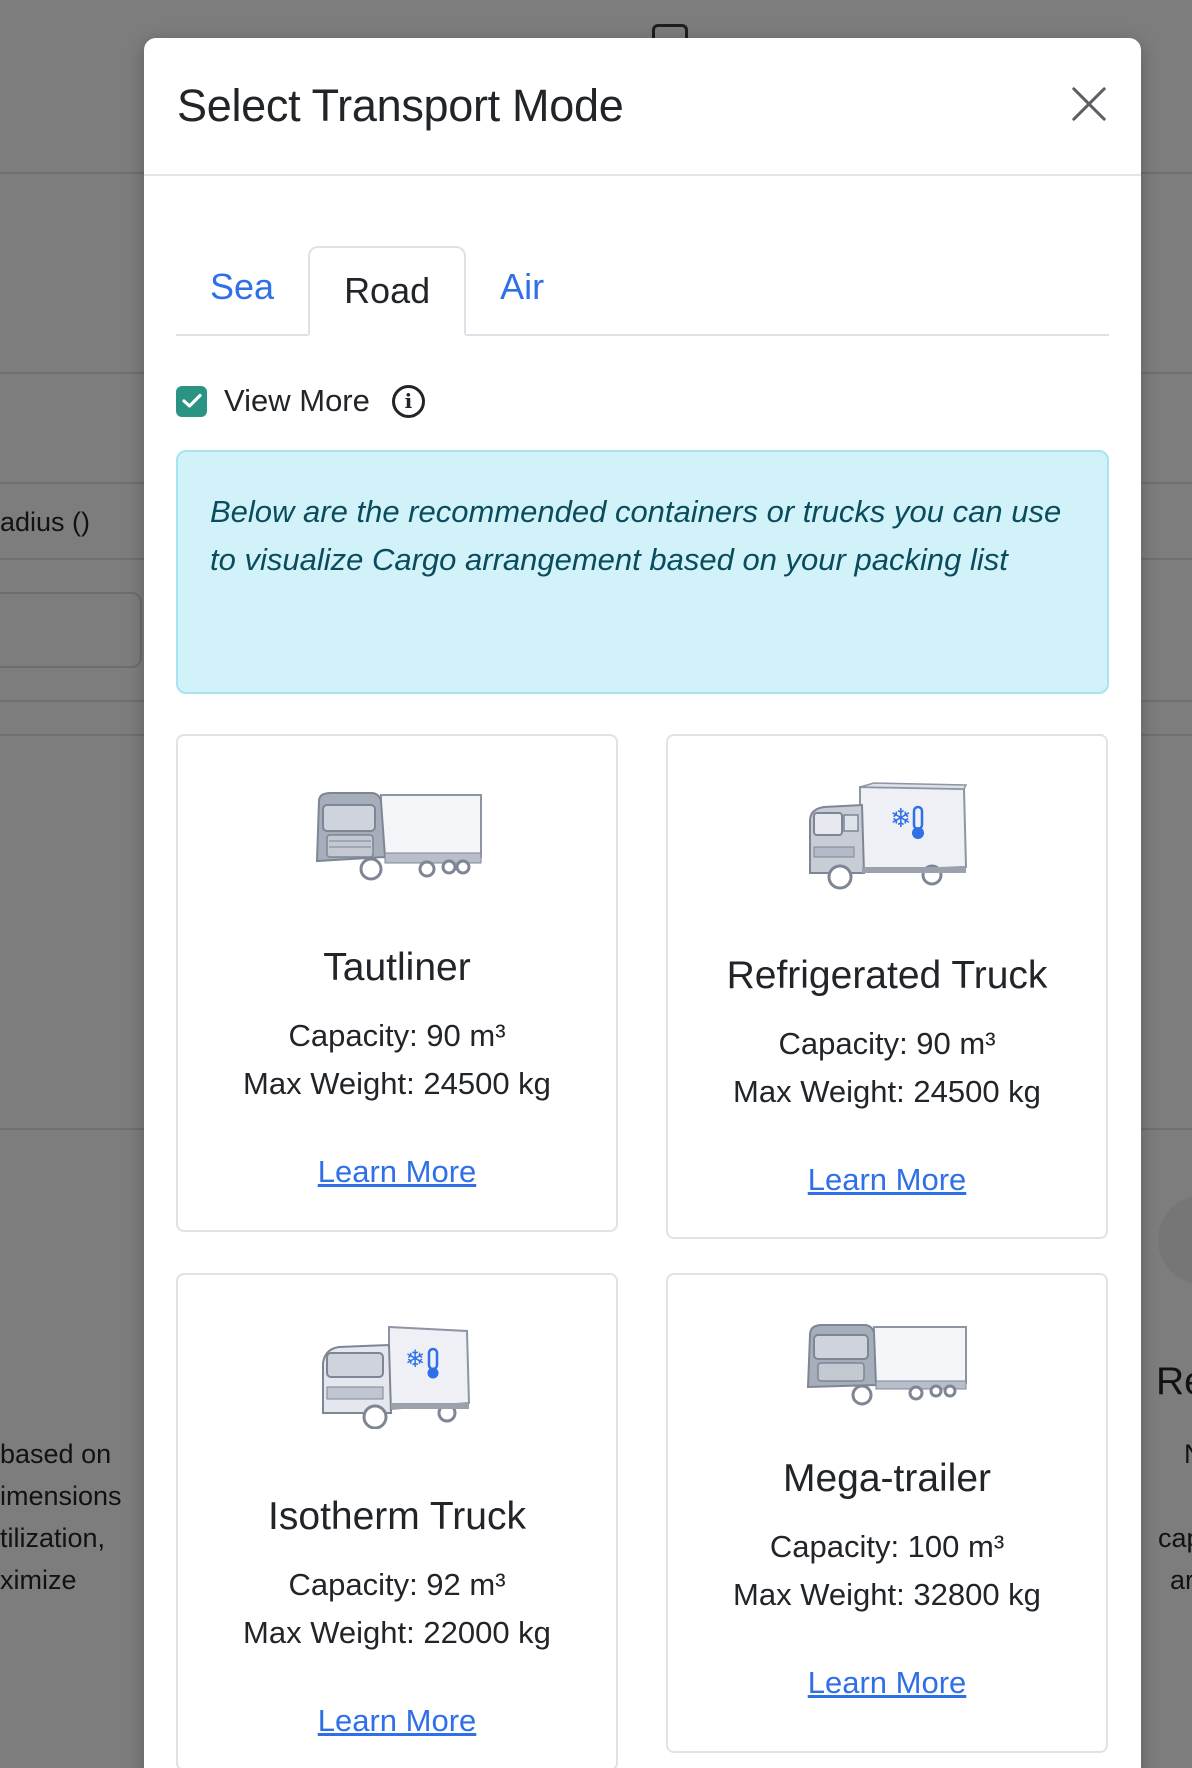 Image resolution: width=1192 pixels, height=1768 pixels. I want to click on vehicle-max-weight: Max Weight: 22000 kg, so click(397, 1632).